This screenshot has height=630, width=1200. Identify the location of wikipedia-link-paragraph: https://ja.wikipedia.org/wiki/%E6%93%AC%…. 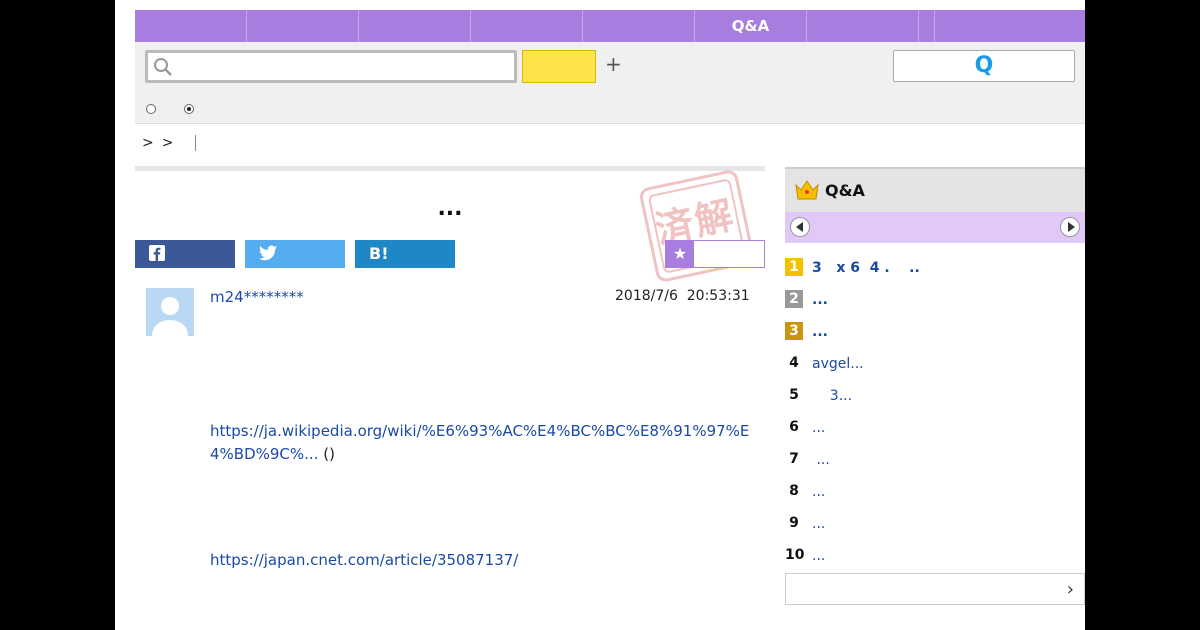
(482, 443).